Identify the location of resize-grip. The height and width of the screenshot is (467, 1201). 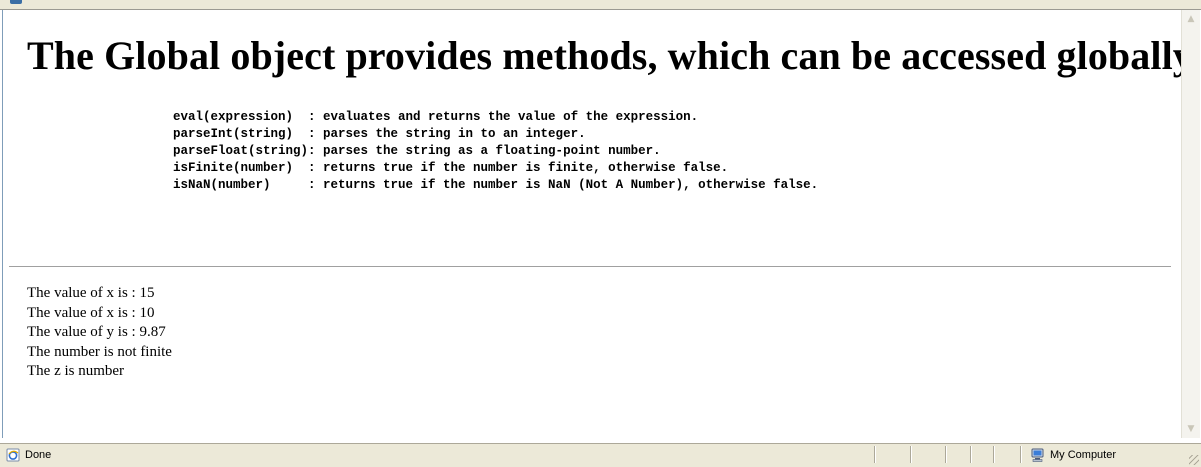
(1194, 460).